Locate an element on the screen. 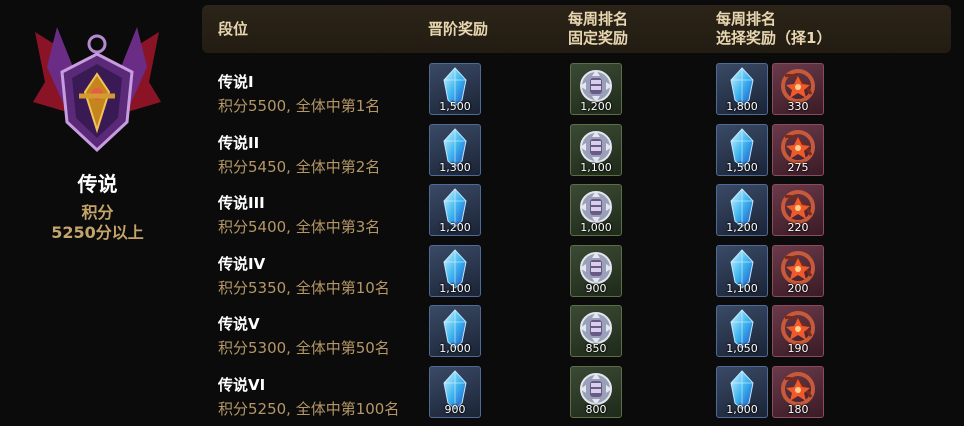 The height and width of the screenshot is (426, 964). rank-row: 传说I 积分5500, 全体中第1名 1,500 1,200 1,800 330 is located at coordinates (482, 93).